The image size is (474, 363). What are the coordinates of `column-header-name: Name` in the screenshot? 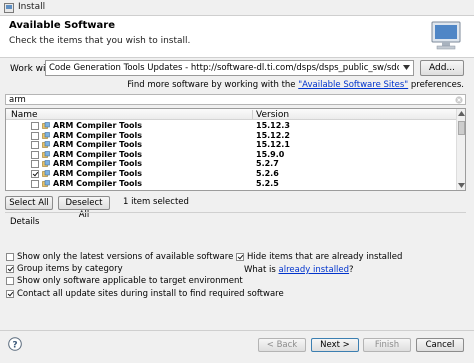 It's located at (24, 115).